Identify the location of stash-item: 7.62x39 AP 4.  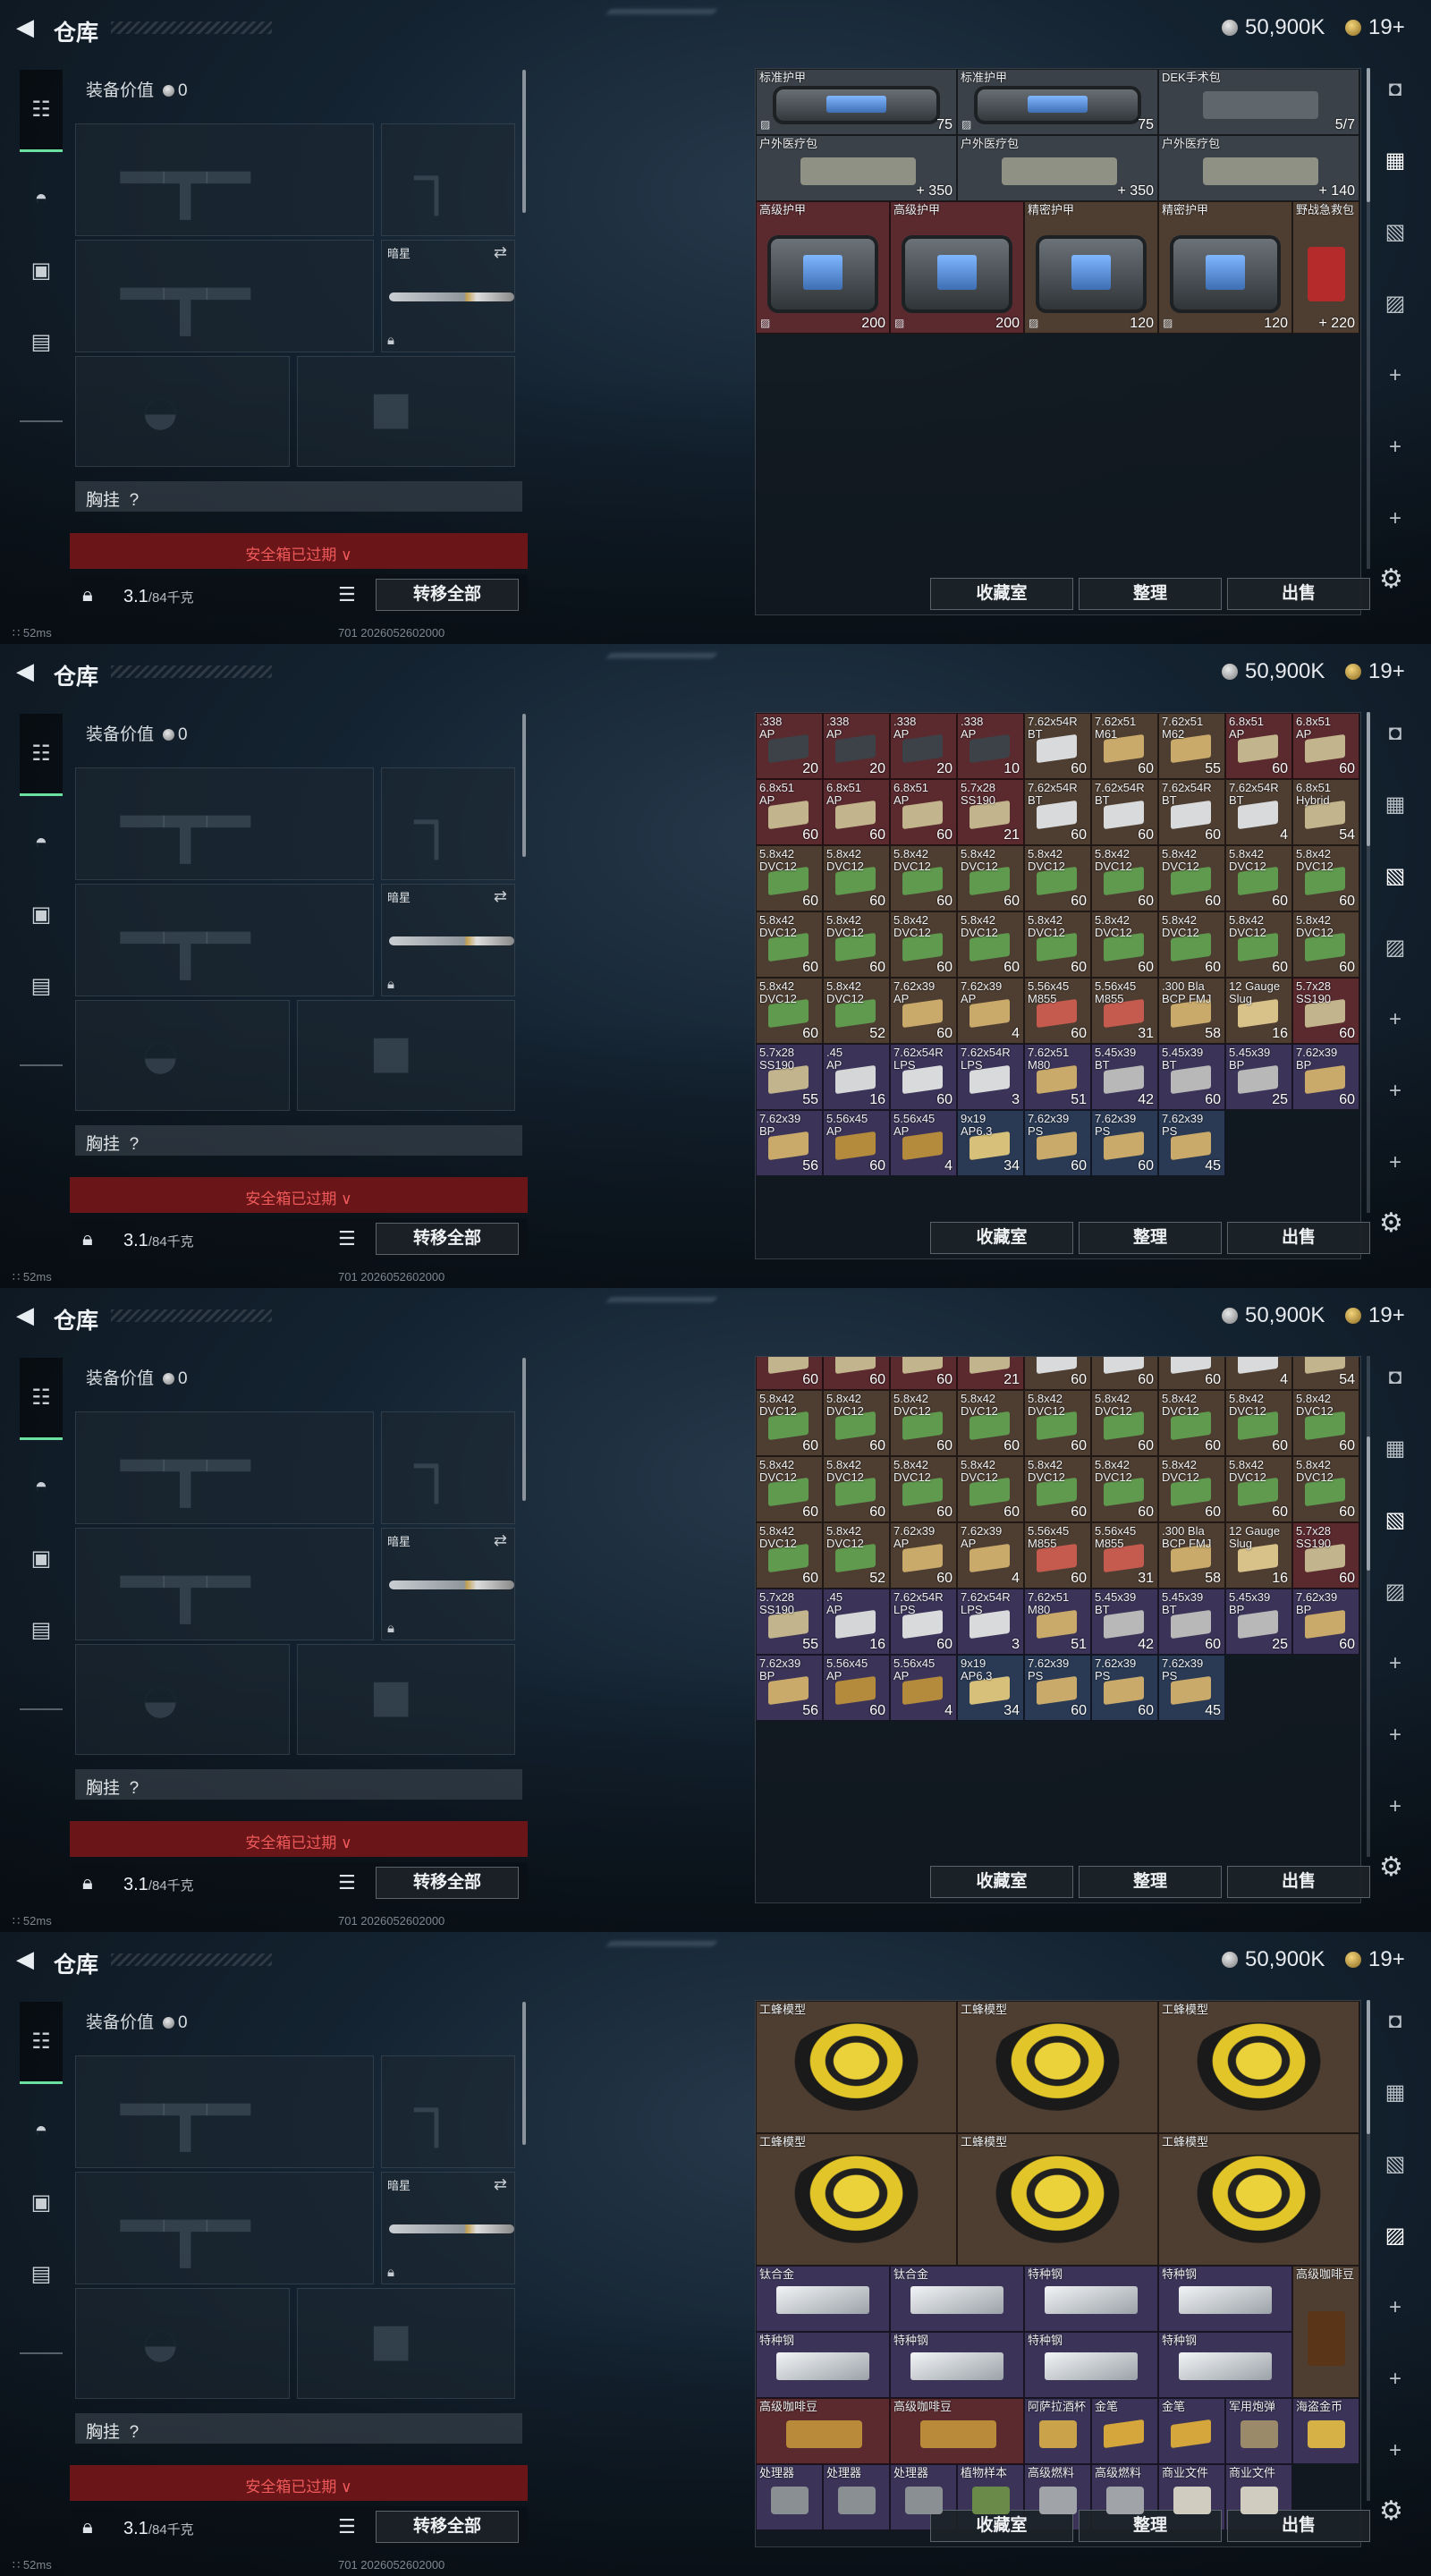
(991, 1555).